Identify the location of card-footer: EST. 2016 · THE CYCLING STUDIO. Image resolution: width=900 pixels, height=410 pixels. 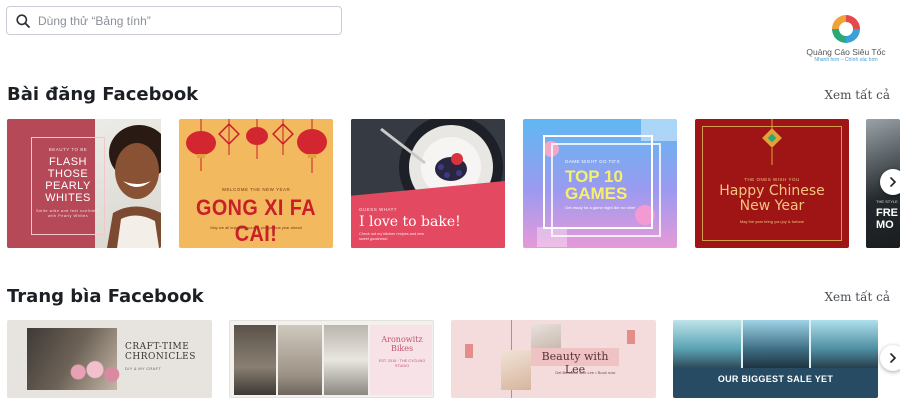
(402, 363).